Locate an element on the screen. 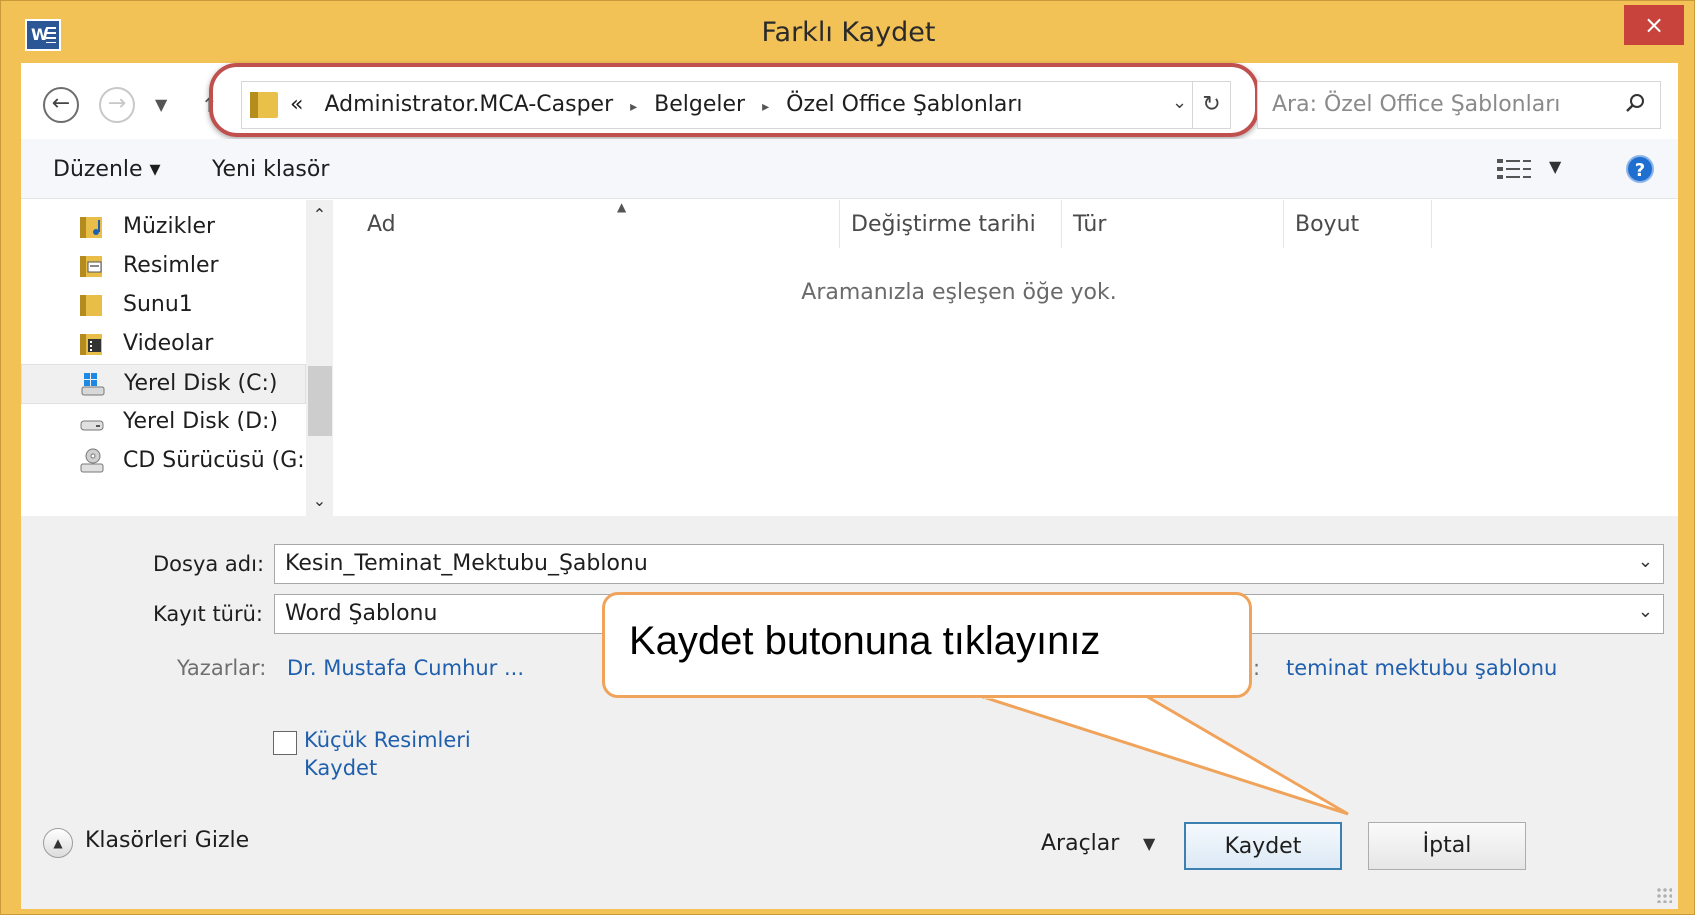  filename-field: Kesin_Teminat_Mektubu_Şablonu ⌄ is located at coordinates (969, 564).